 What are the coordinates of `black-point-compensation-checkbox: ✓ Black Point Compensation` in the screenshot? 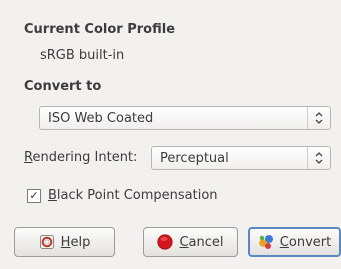 It's located at (122, 195).